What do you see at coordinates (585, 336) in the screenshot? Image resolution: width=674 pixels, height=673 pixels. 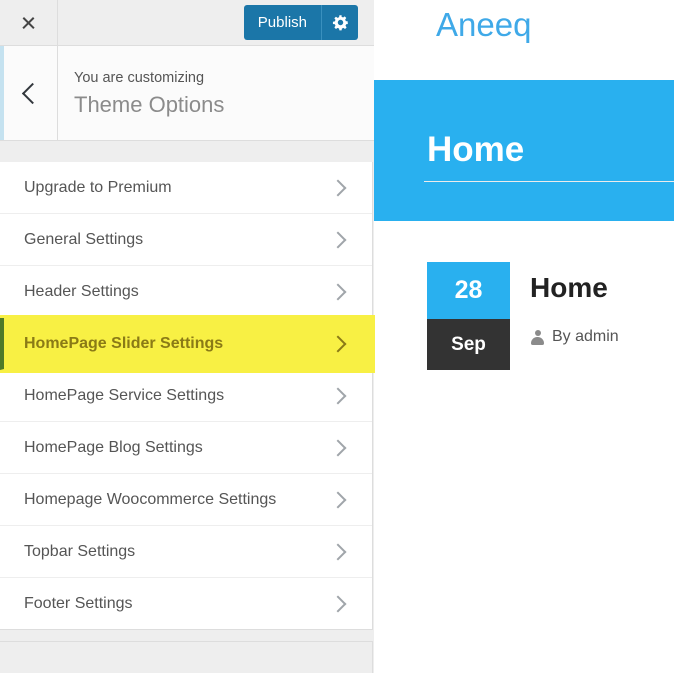 I see `post-byline: By admin` at bounding box center [585, 336].